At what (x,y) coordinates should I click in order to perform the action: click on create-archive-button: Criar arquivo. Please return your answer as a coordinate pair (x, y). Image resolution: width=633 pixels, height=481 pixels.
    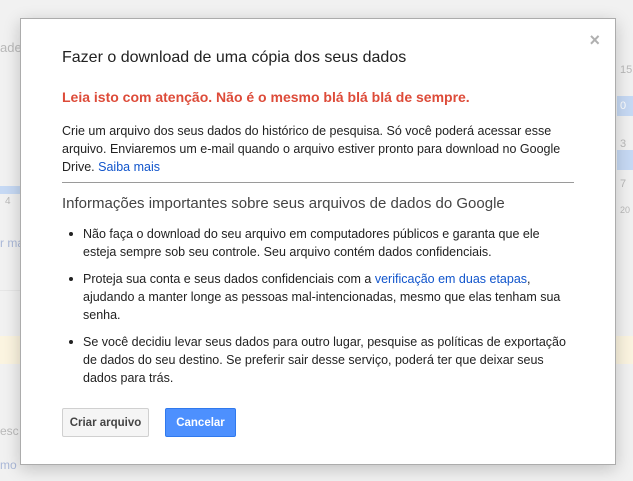
    Looking at the image, I should click on (105, 422).